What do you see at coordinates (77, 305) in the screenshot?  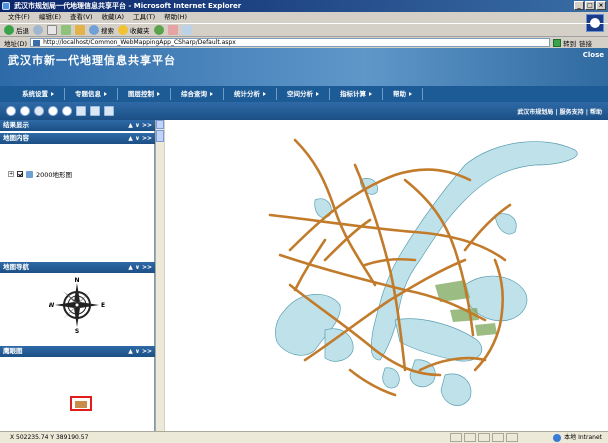 I see `compass-rose: N S W E` at bounding box center [77, 305].